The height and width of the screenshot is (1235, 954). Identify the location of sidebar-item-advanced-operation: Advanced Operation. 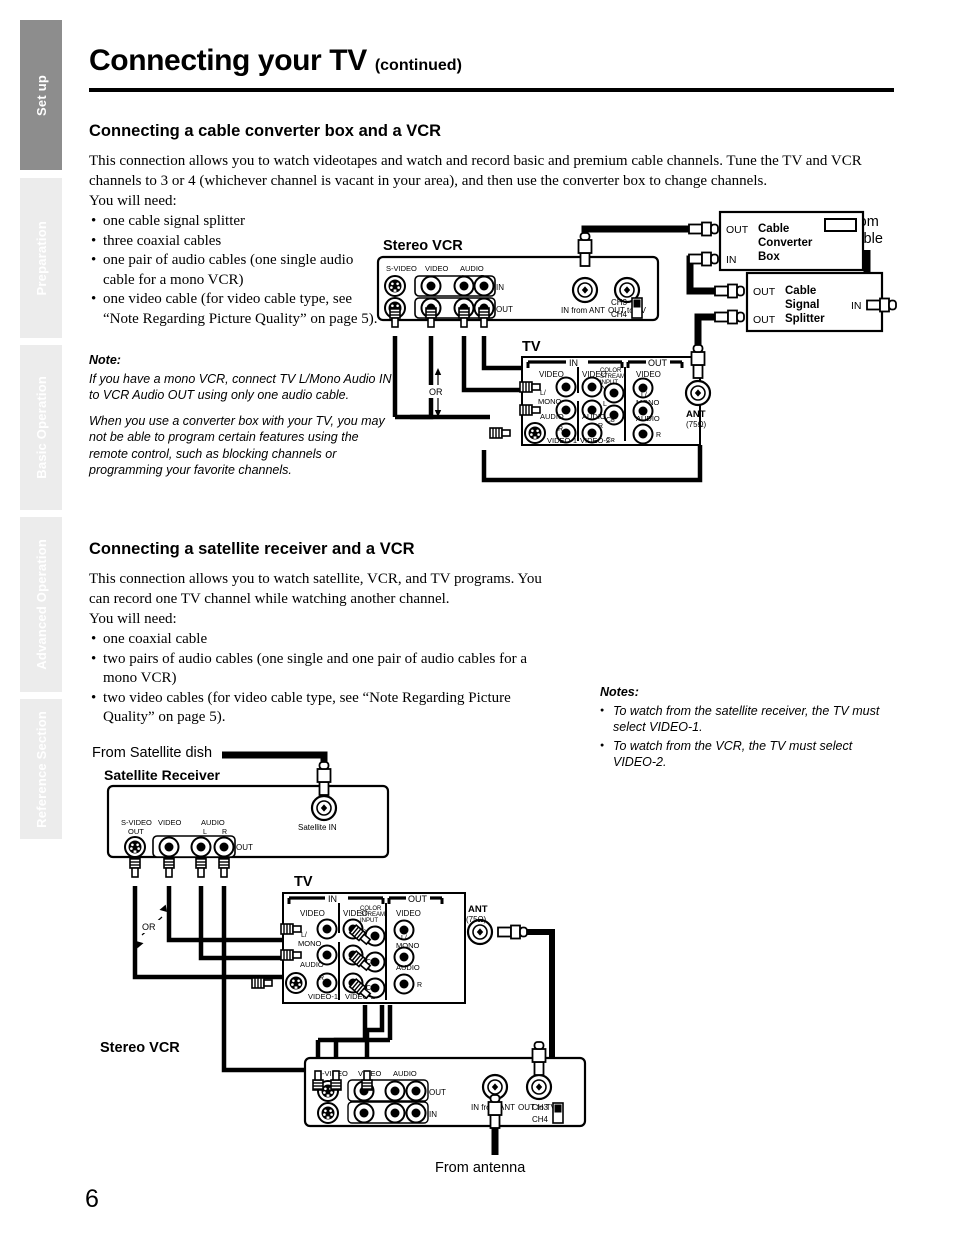
(41, 604).